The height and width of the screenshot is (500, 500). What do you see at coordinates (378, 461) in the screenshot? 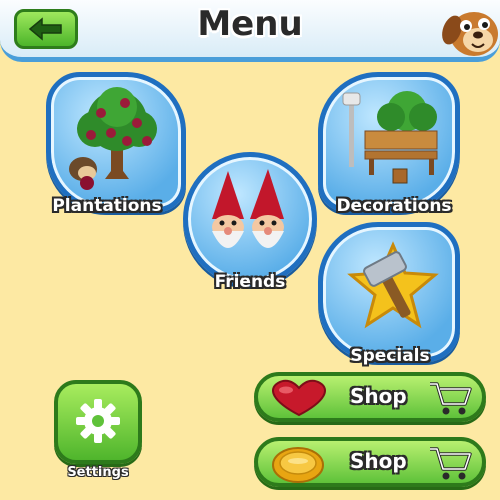
I see `shop-coins-label: Shop` at bounding box center [378, 461].